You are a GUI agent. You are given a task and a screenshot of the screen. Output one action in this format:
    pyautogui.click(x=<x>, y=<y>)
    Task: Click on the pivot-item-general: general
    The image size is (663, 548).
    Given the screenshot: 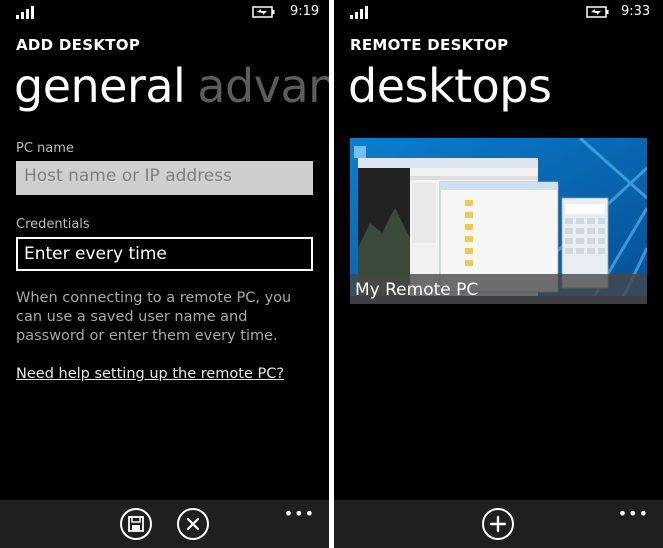 What is the action you would take?
    pyautogui.click(x=100, y=86)
    